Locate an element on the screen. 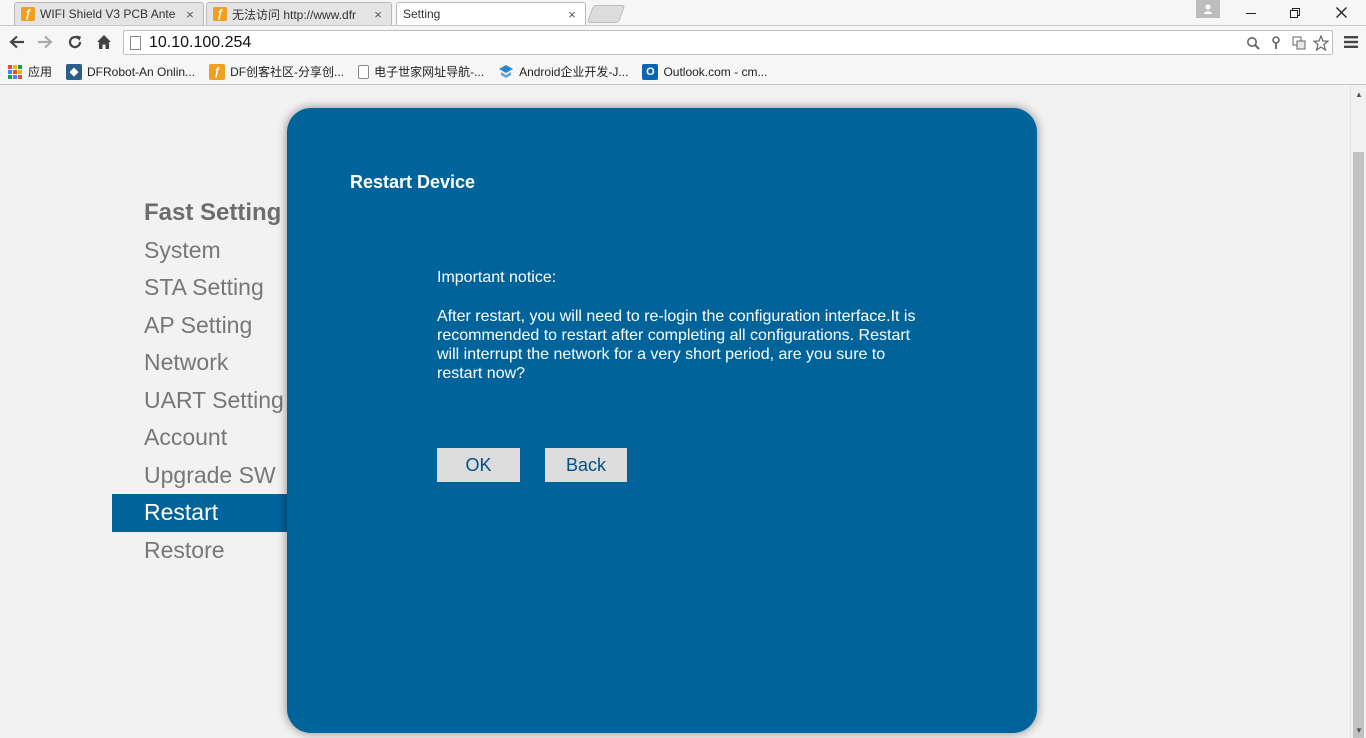 The image size is (1366, 738). tab-title: Setting is located at coordinates (422, 14).